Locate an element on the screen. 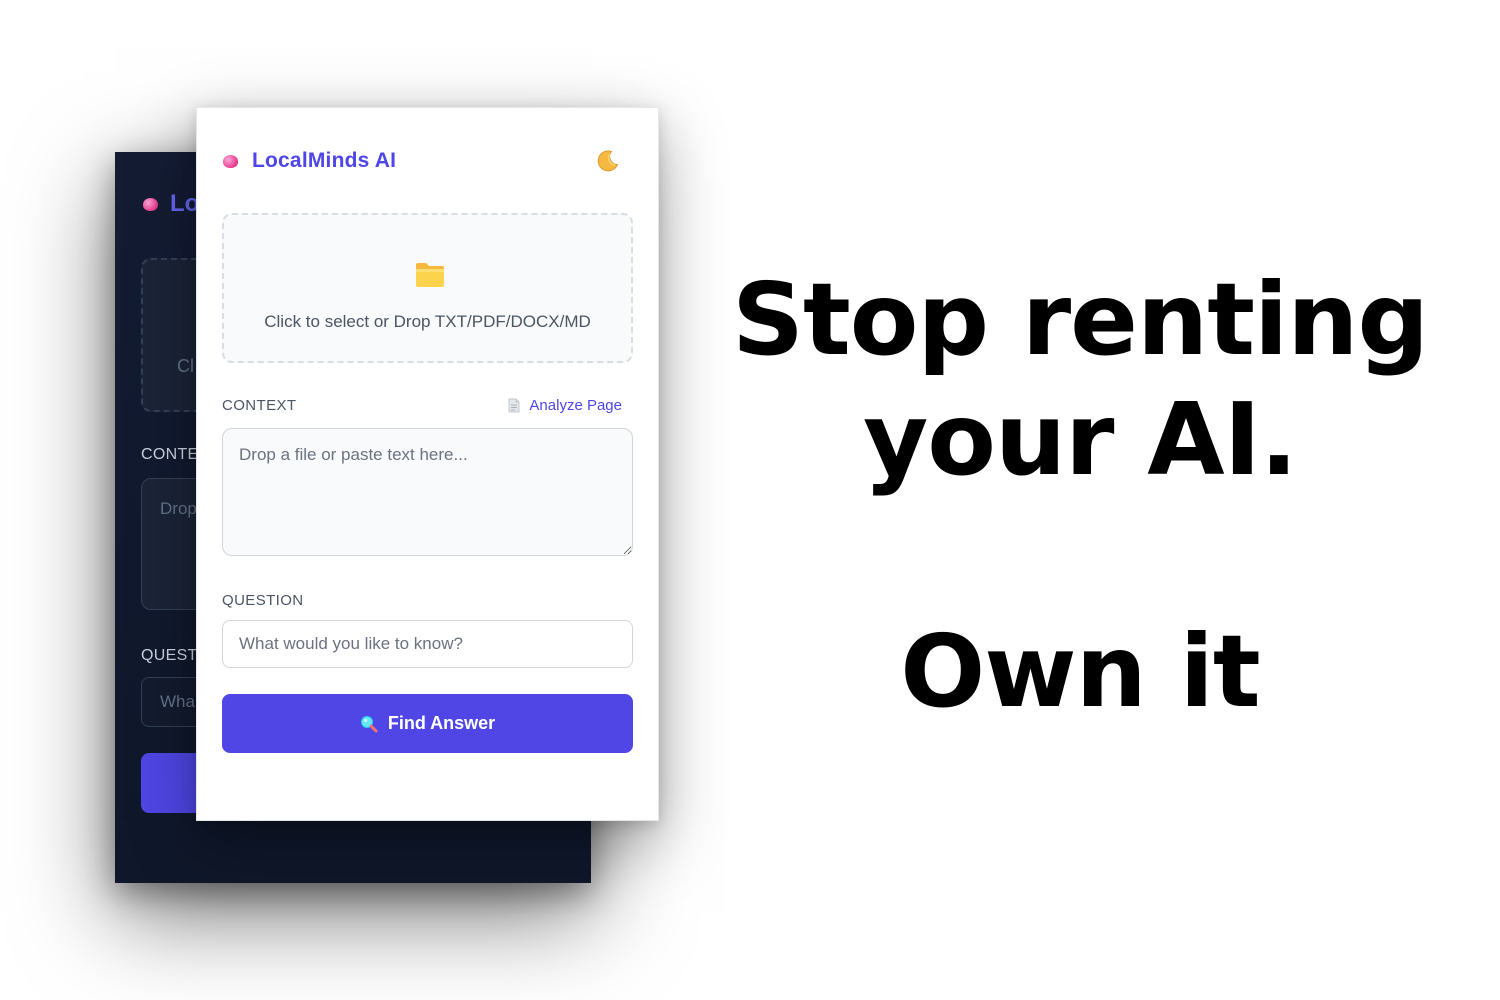 The width and height of the screenshot is (1500, 1000). headline-line-2: your AI. is located at coordinates (1080, 439).